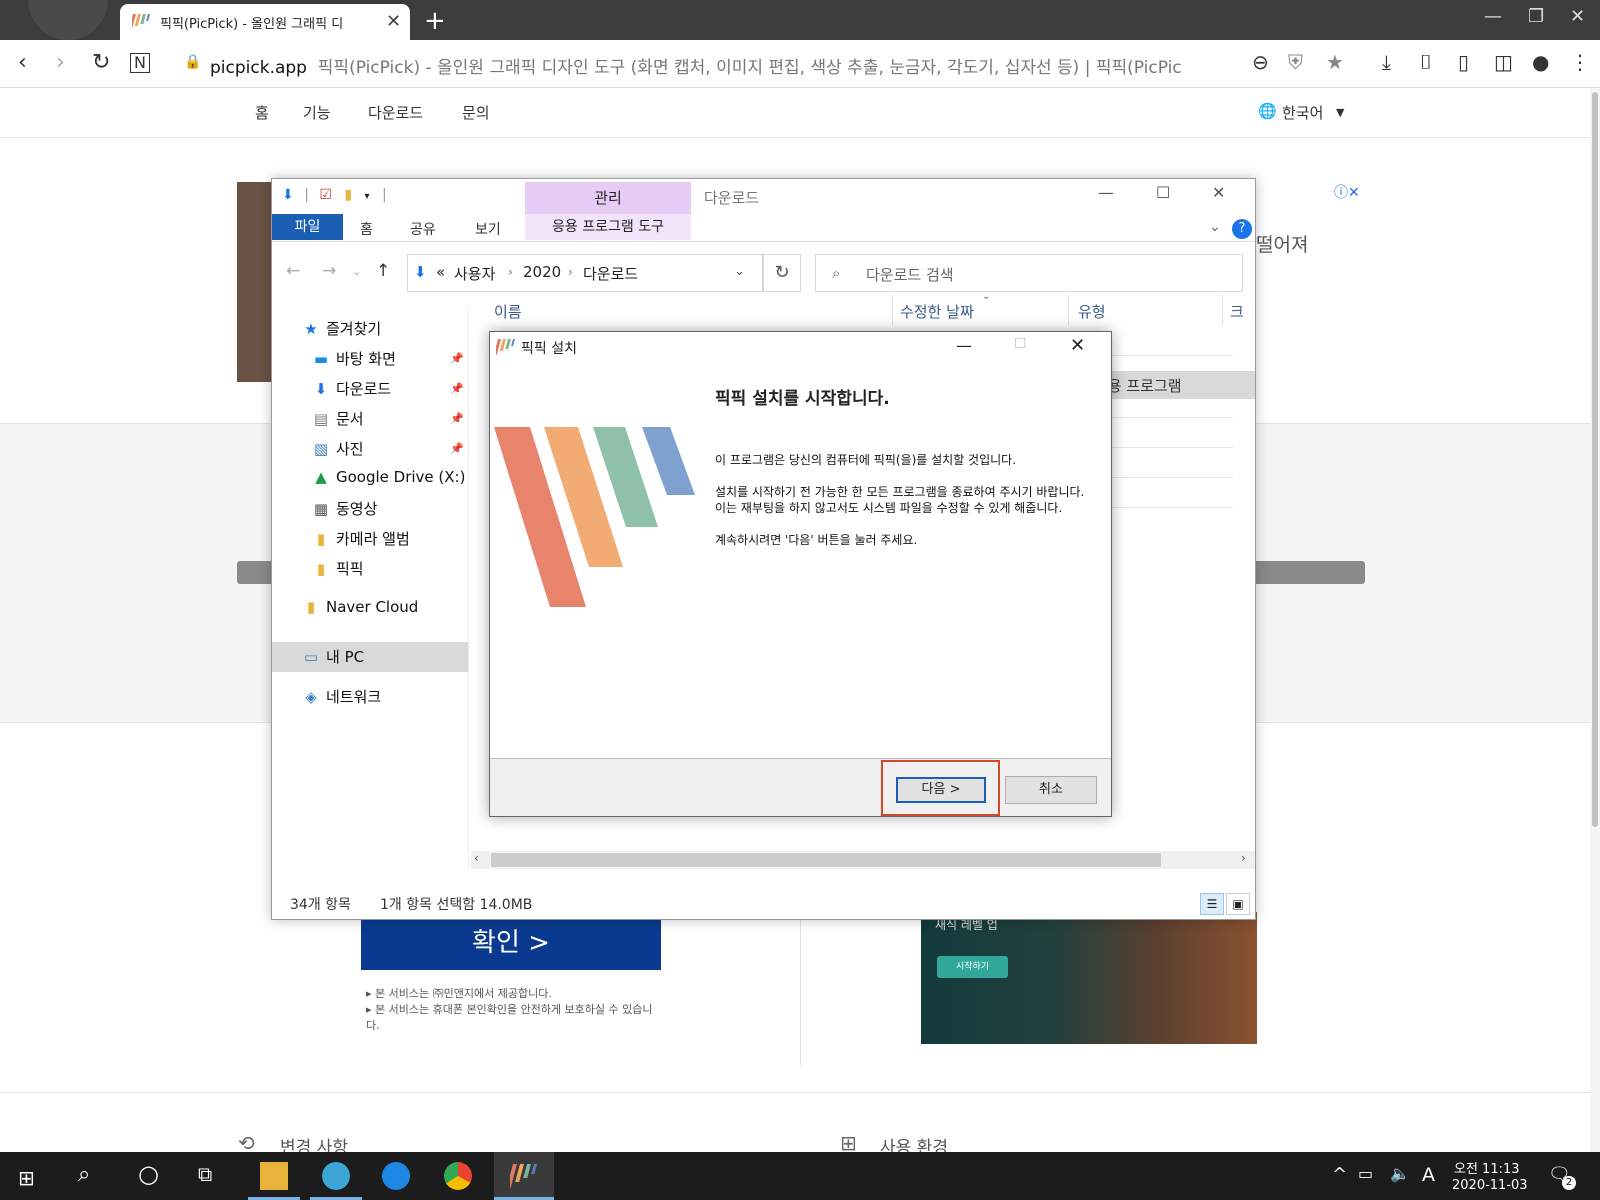 The height and width of the screenshot is (1200, 1600). Describe the element at coordinates (360, 607) in the screenshot. I see `sidebar-item-naver-cloud: ▮ Naver Cloud` at that location.